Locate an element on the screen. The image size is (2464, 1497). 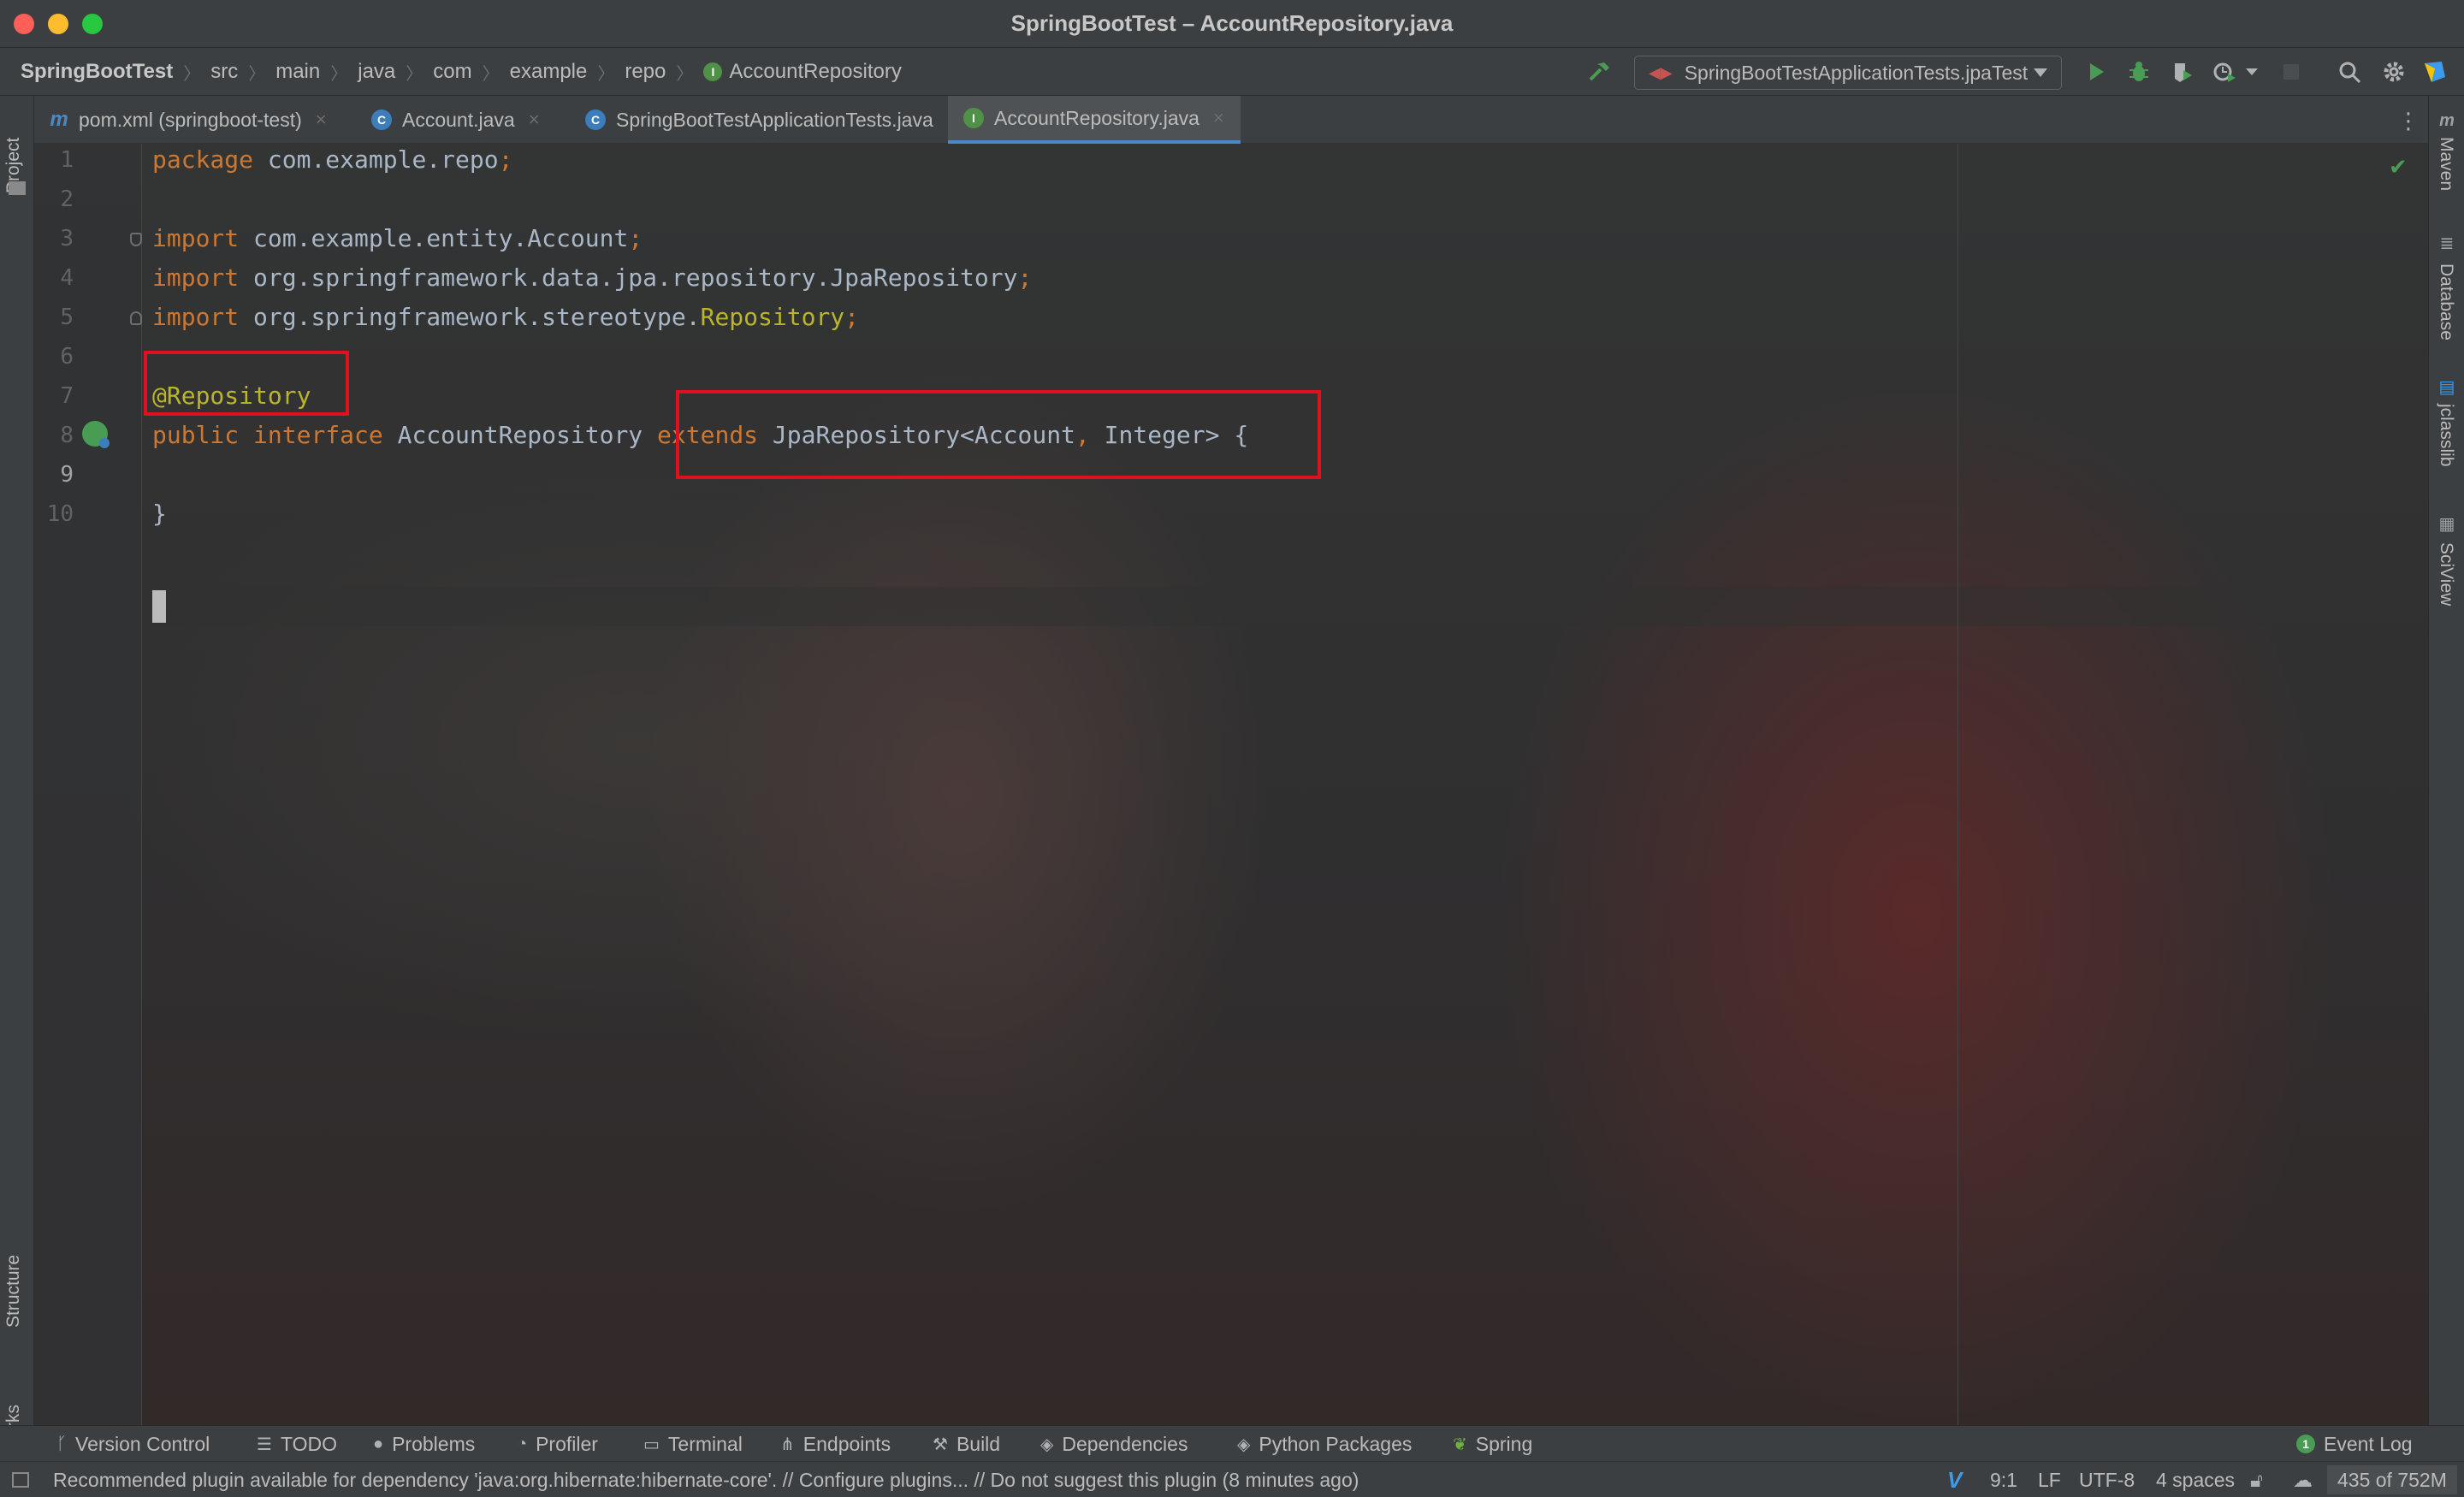
tool-python-packages: ◈ Python Packages is located at coordinates (1324, 1444).